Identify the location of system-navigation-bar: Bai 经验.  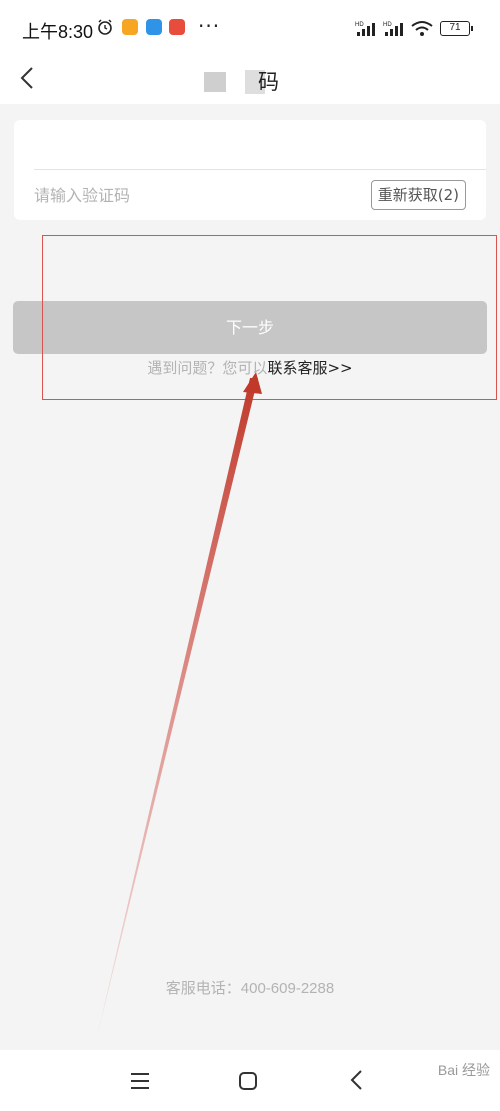
(250, 1080).